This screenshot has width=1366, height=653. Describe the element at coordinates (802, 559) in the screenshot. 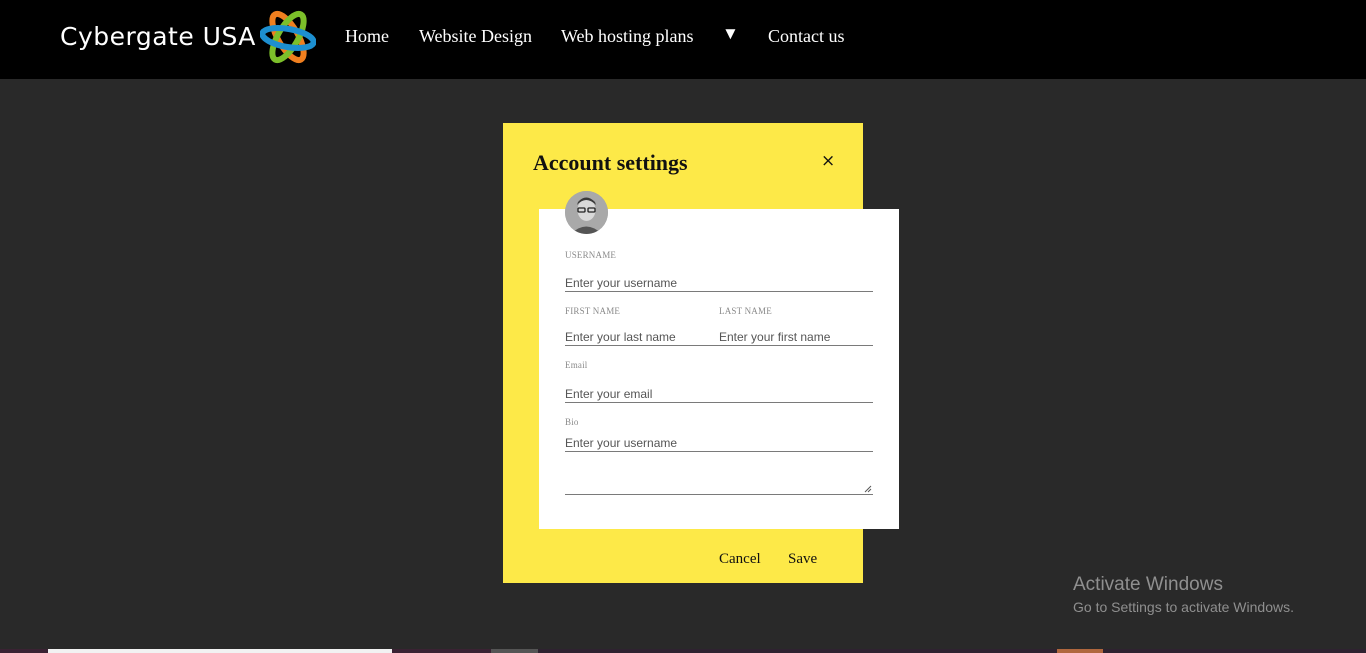

I see `save-button: Save` at that location.